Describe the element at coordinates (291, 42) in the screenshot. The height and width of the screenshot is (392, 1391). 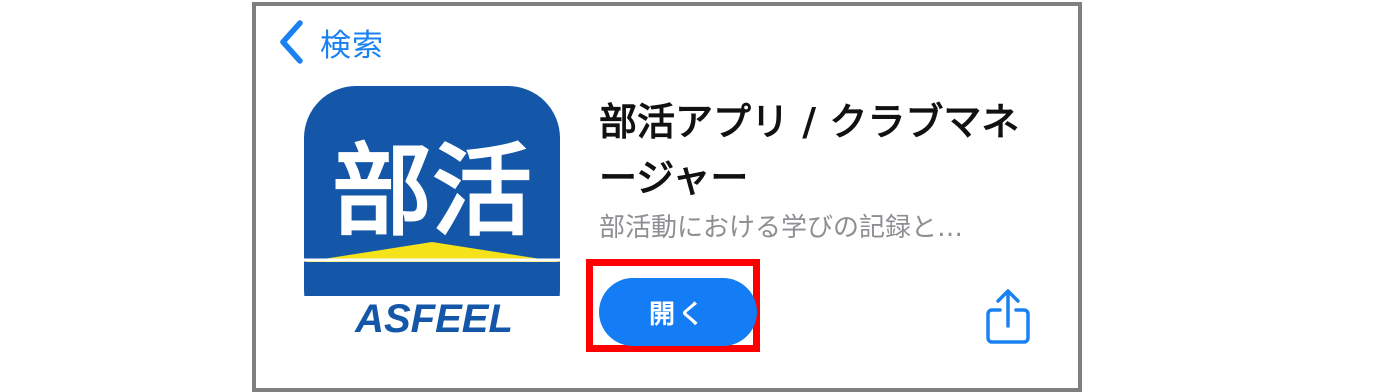
I see `chevron-left-icon` at that location.